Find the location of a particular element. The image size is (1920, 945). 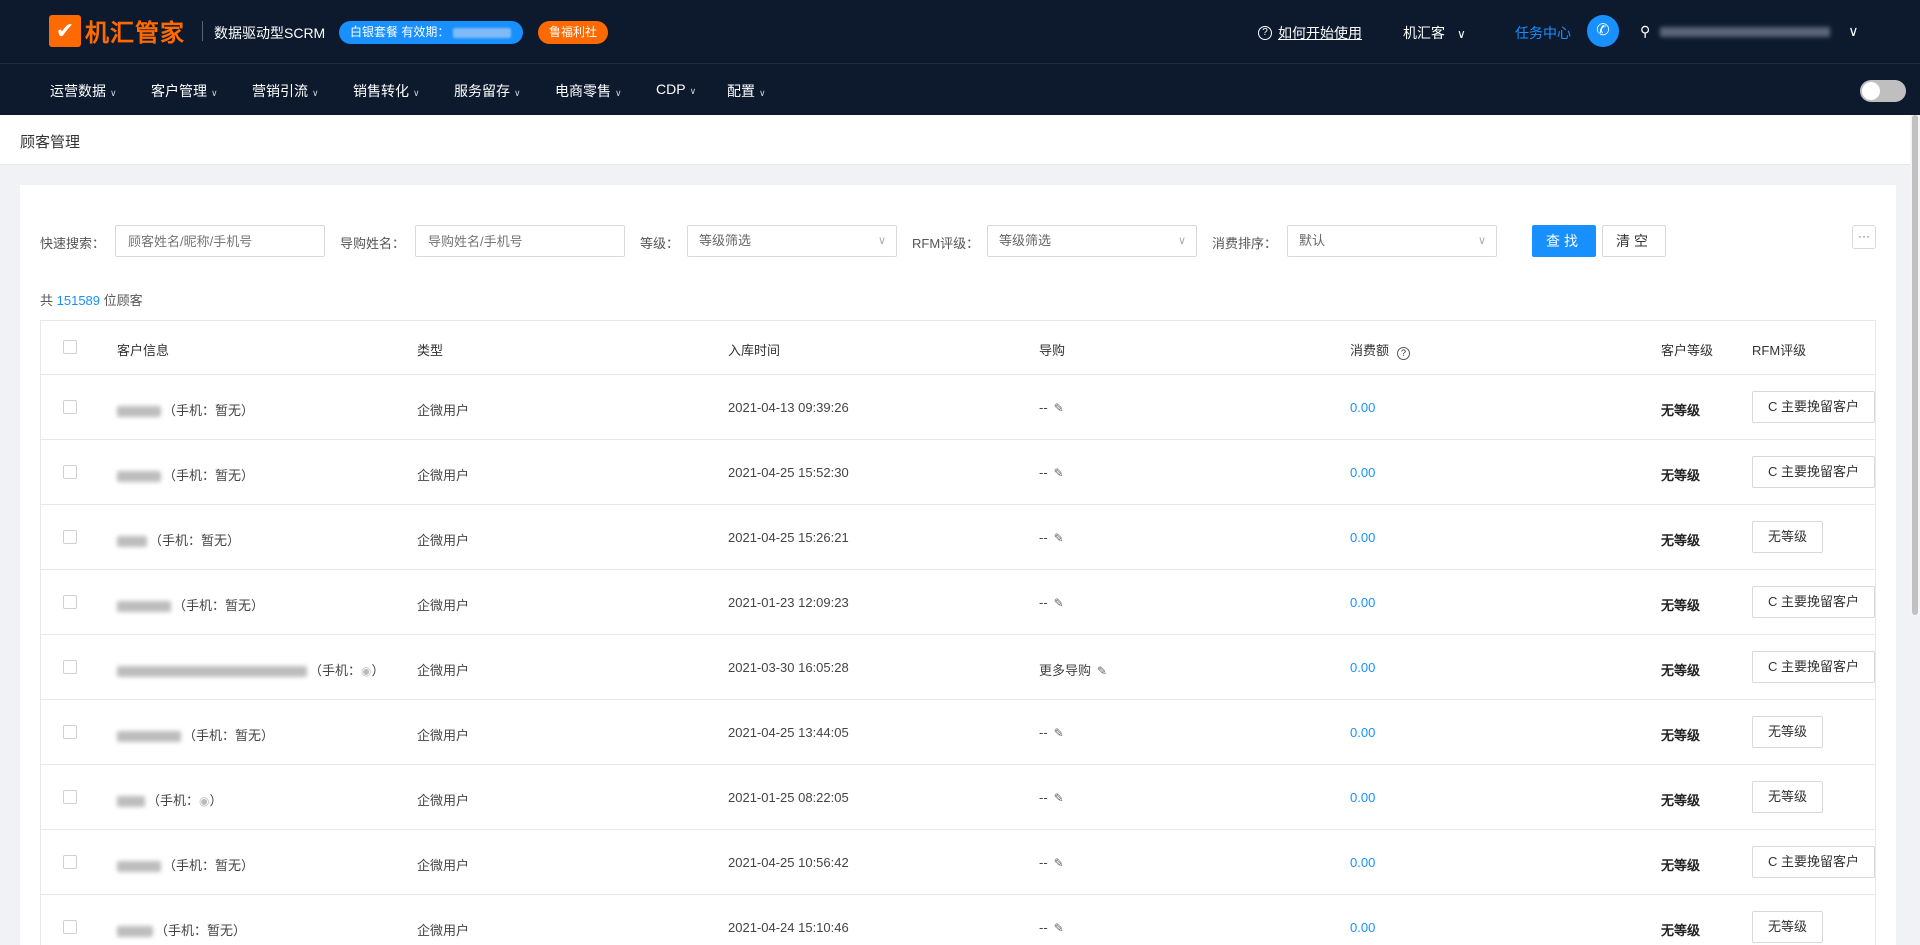

help-link: ? 如何开始使用 is located at coordinates (1310, 33).